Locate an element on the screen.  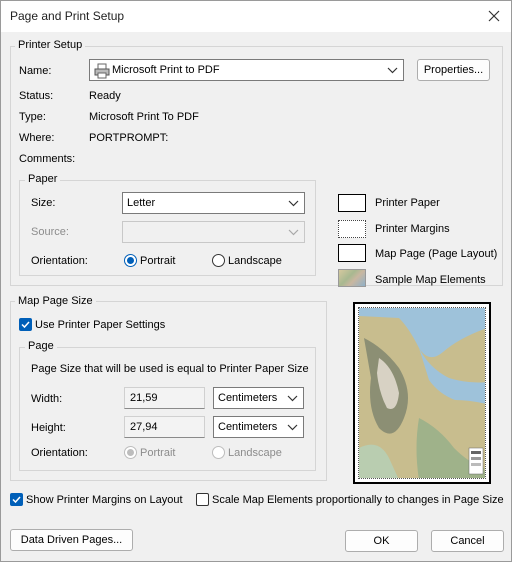
paper-portrait-radio is located at coordinates (130, 260).